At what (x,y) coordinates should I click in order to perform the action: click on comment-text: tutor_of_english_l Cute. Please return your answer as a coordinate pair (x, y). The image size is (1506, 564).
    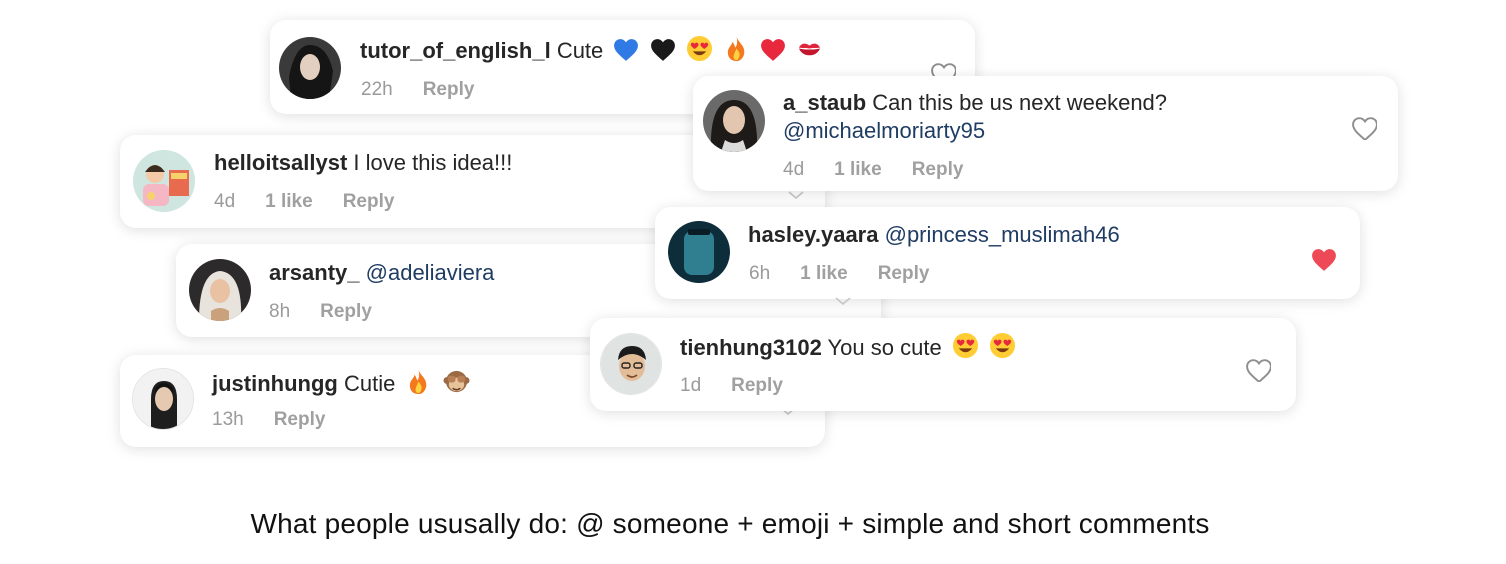
    Looking at the image, I should click on (591, 52).